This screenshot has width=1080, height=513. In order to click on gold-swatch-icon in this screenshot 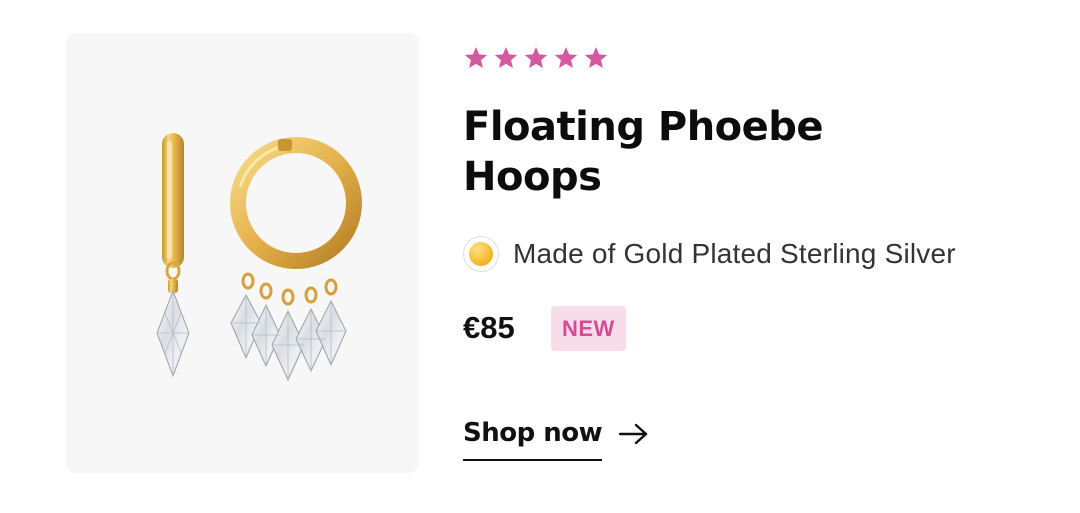, I will do `click(481, 254)`.